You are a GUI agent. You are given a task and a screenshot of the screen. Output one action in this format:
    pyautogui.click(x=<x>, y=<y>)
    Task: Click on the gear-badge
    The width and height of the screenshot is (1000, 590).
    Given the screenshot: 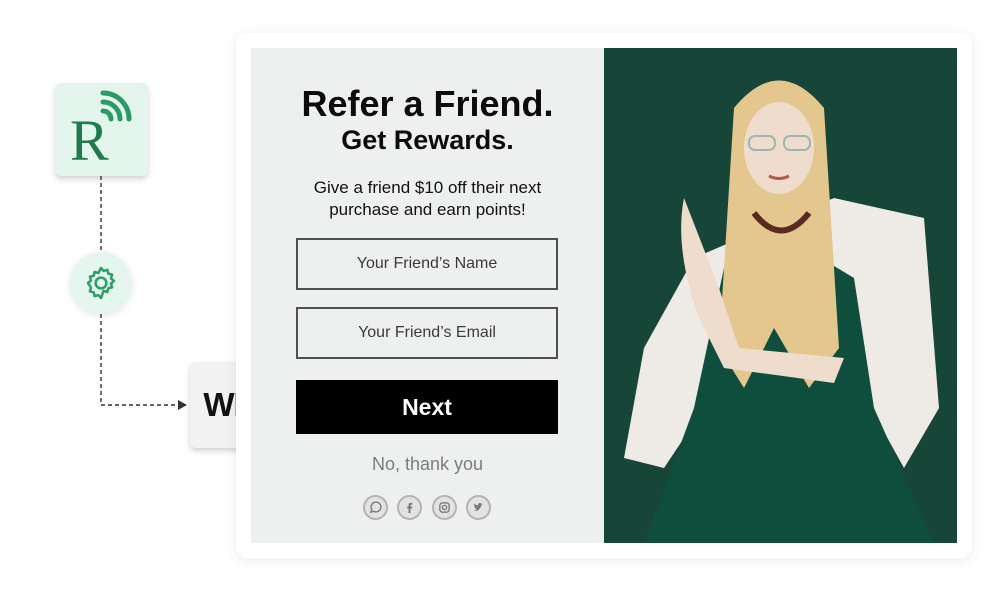 What is the action you would take?
    pyautogui.click(x=101, y=283)
    